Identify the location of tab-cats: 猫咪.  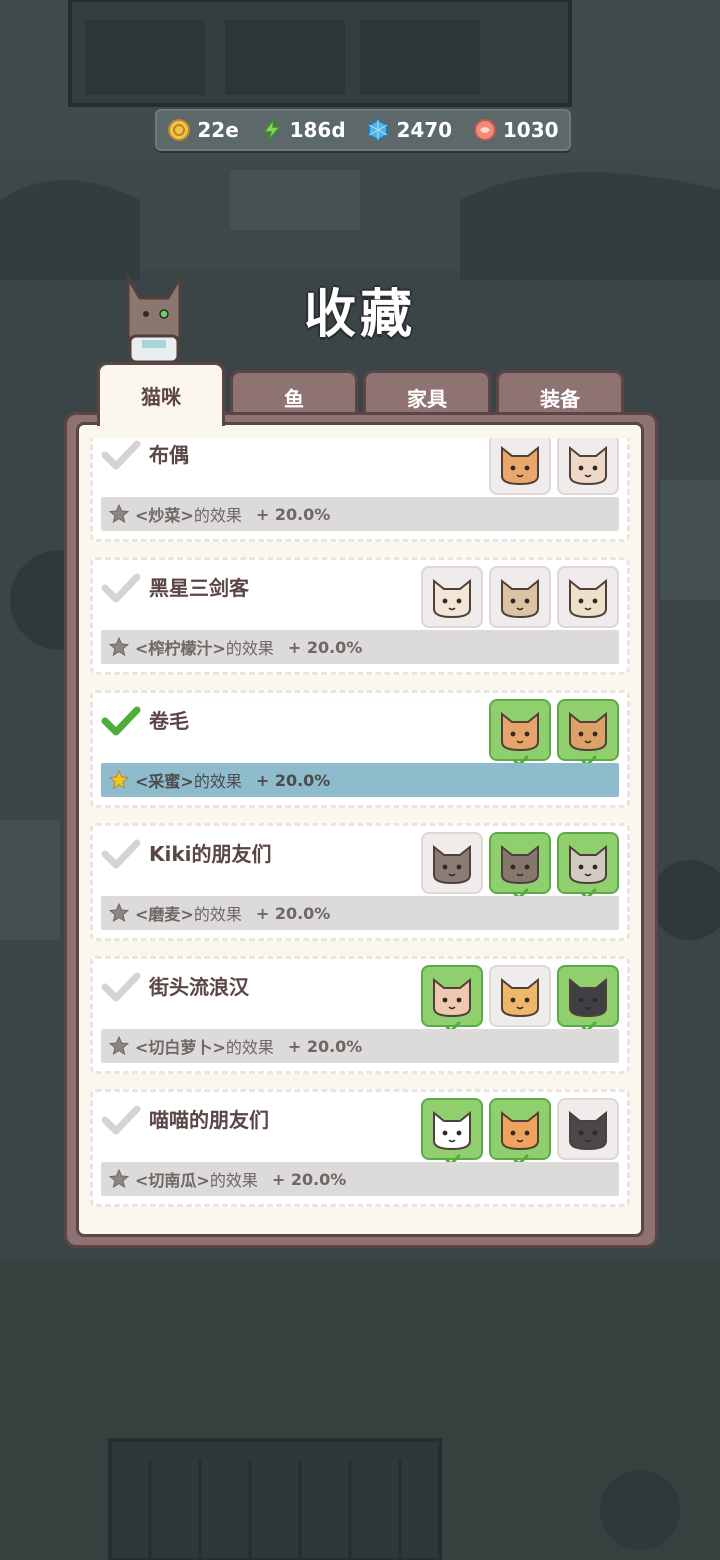
(161, 394).